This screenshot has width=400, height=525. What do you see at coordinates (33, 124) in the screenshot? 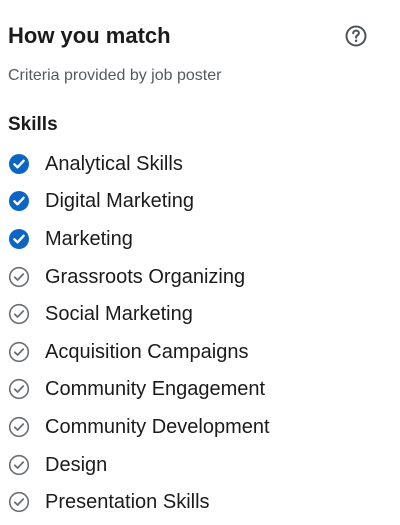
I see `skills-section-title: Skills` at bounding box center [33, 124].